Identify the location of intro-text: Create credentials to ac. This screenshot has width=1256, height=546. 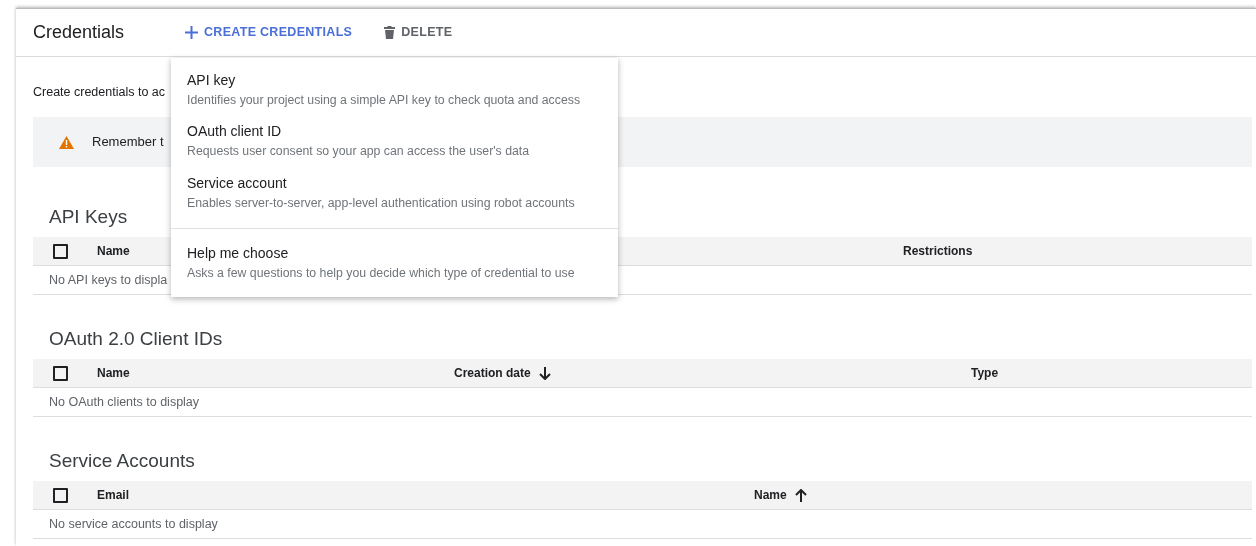
(99, 92).